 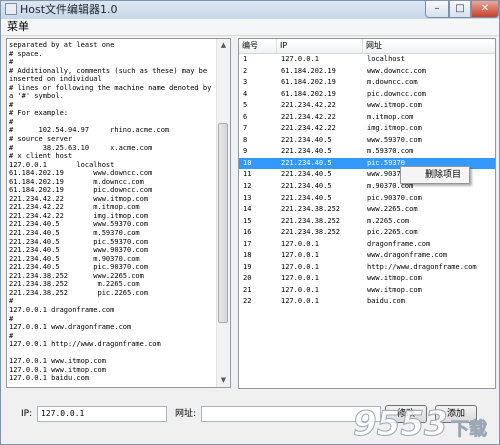 What do you see at coordinates (247, 186) in the screenshot?
I see `row-number-cell: 12` at bounding box center [247, 186].